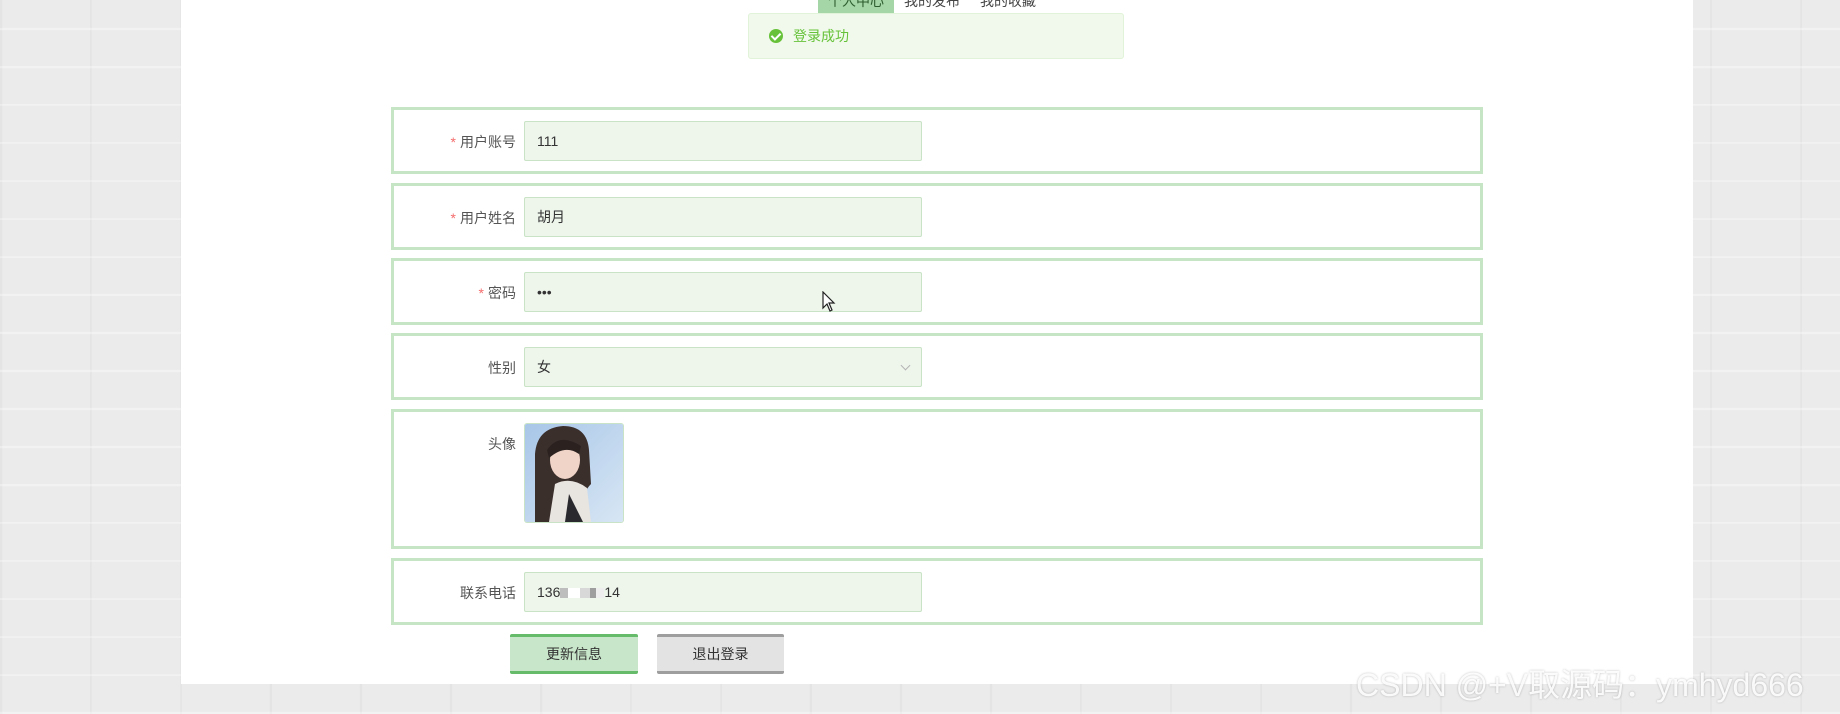 The image size is (1840, 714). I want to click on success-check-icon, so click(776, 36).